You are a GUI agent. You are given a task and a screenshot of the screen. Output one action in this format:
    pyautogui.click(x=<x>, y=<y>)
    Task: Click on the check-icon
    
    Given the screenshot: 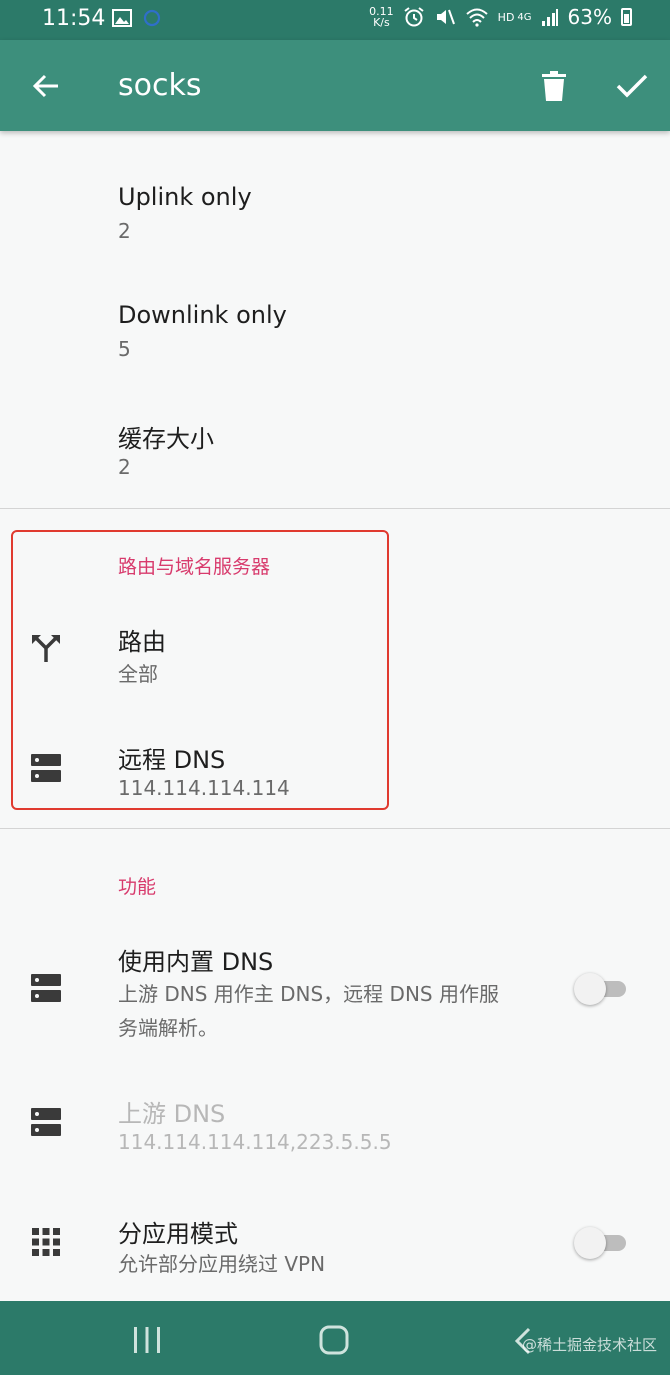 What is the action you would take?
    pyautogui.click(x=632, y=86)
    